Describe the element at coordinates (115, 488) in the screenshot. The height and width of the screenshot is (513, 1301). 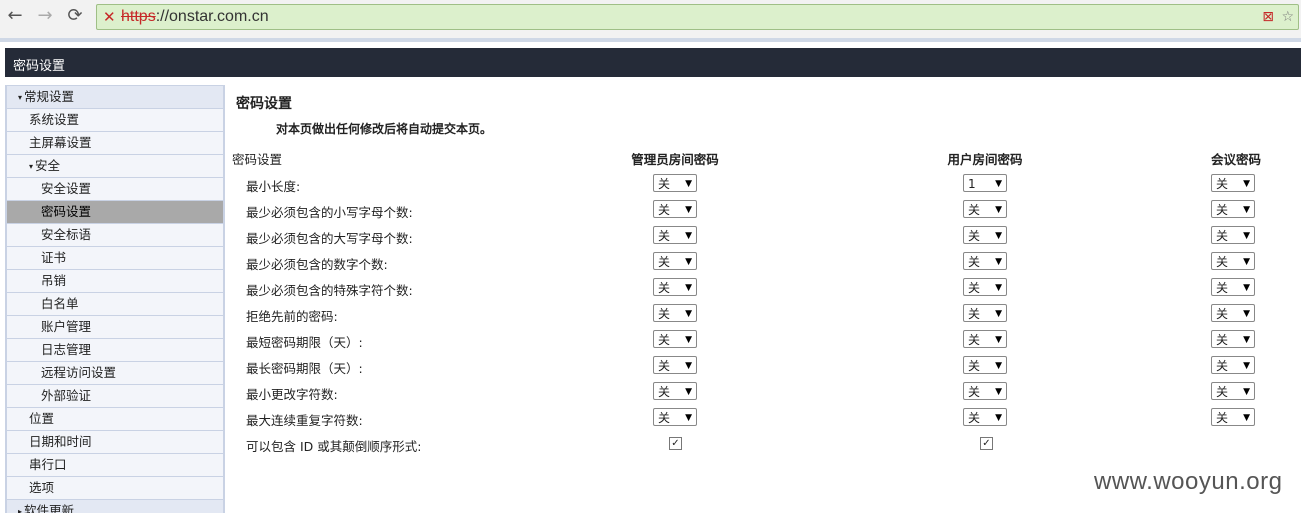
I see `sidebar-item: 选项` at that location.